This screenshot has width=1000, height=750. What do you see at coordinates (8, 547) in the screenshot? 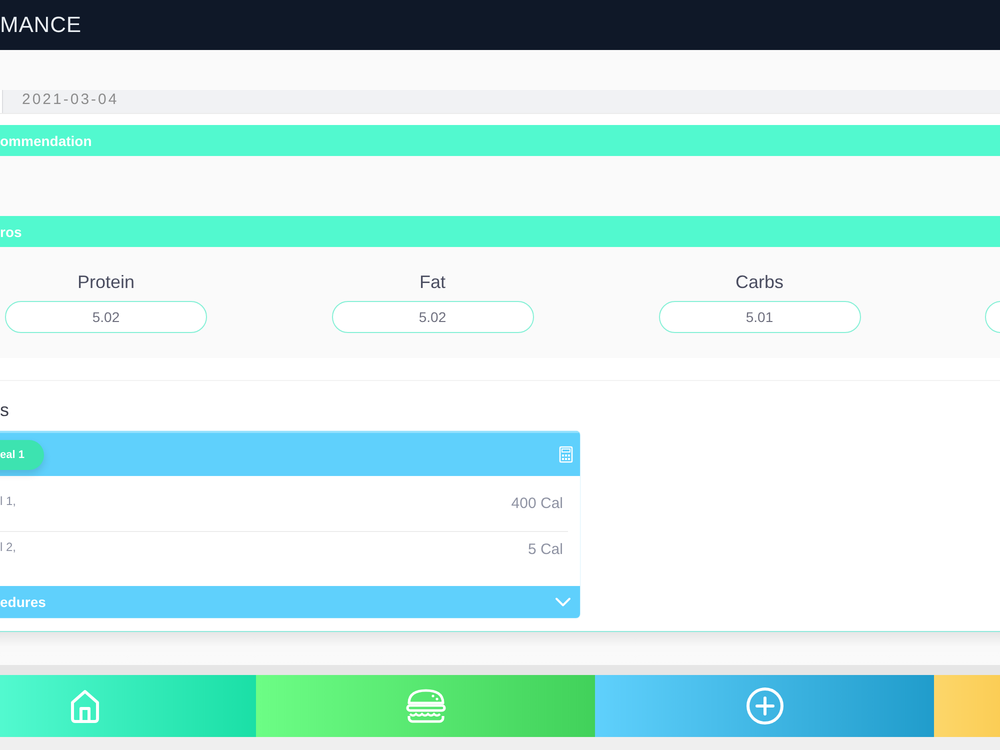
I see `food-name: l 2,` at bounding box center [8, 547].